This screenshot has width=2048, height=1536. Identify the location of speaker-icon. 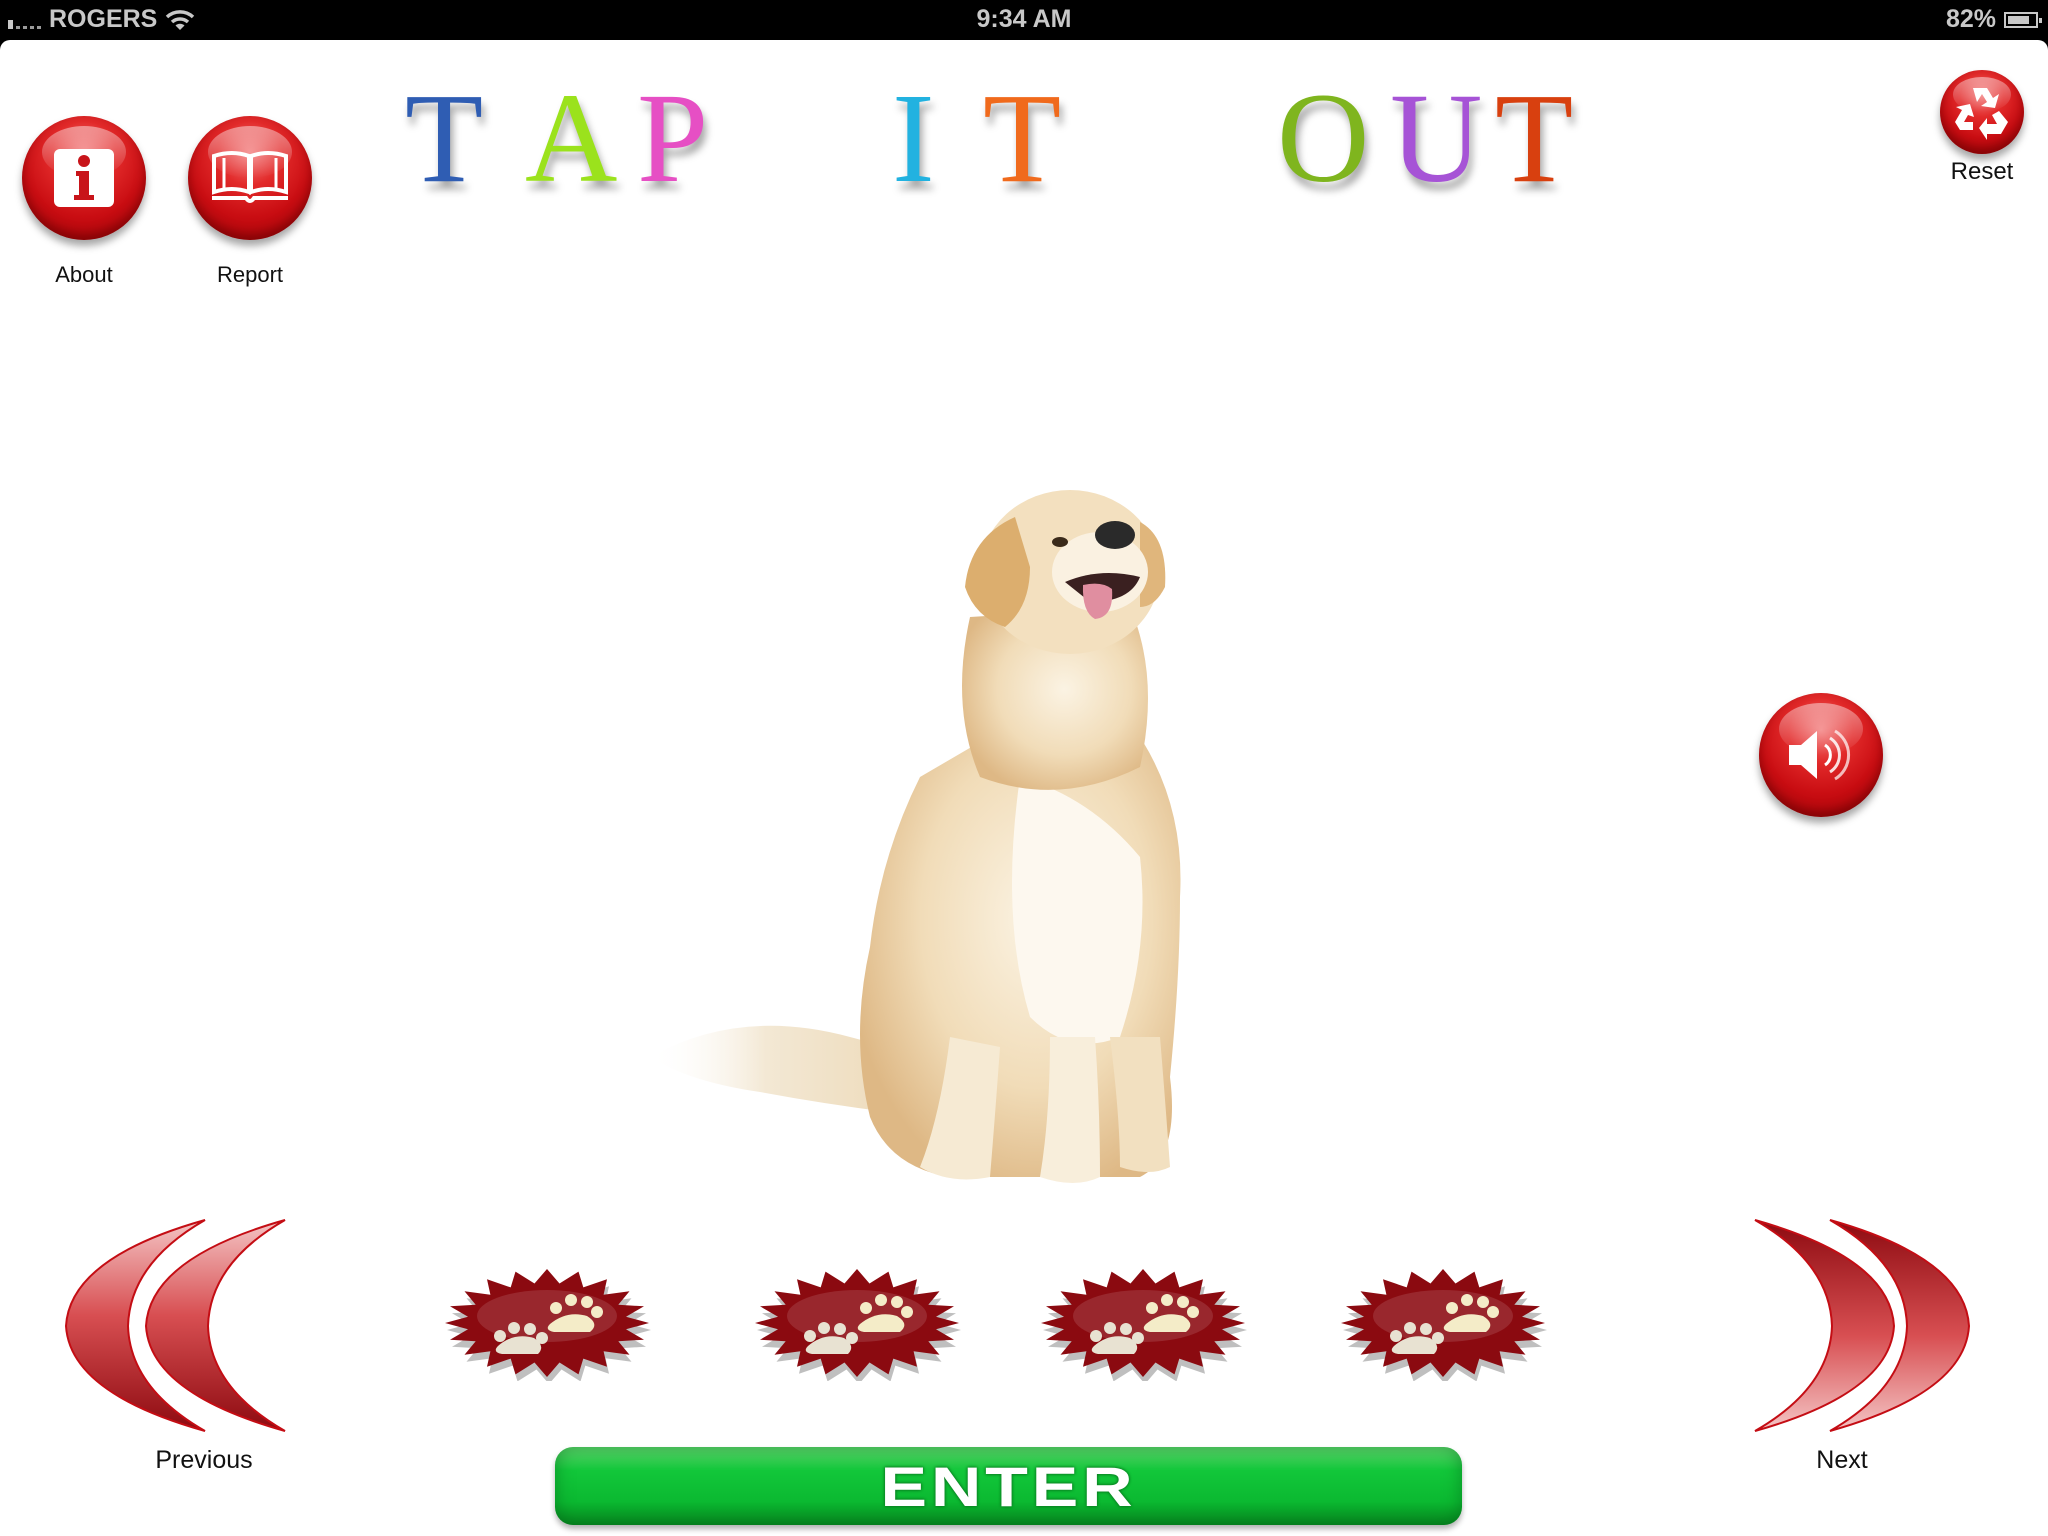
(1820, 755).